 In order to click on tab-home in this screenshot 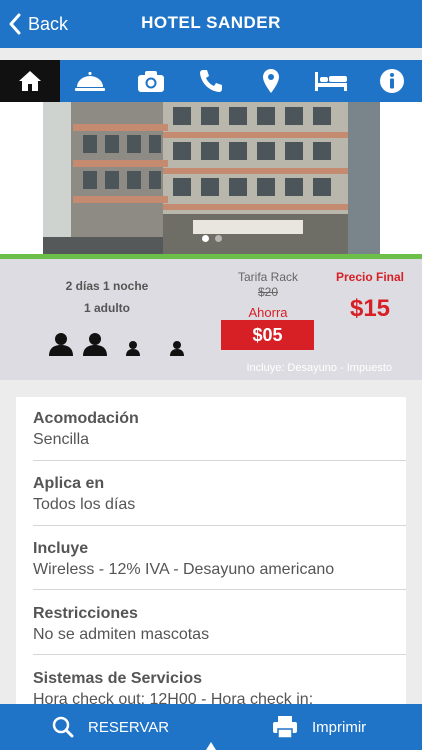, I will do `click(30, 81)`.